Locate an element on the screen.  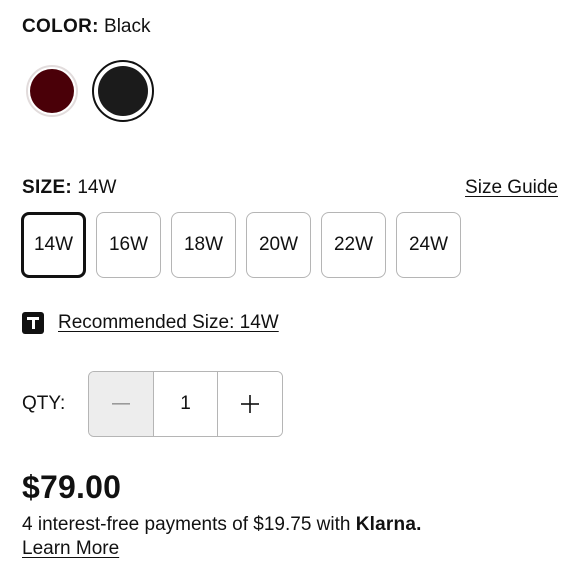
size-option-24w: 24W is located at coordinates (428, 245).